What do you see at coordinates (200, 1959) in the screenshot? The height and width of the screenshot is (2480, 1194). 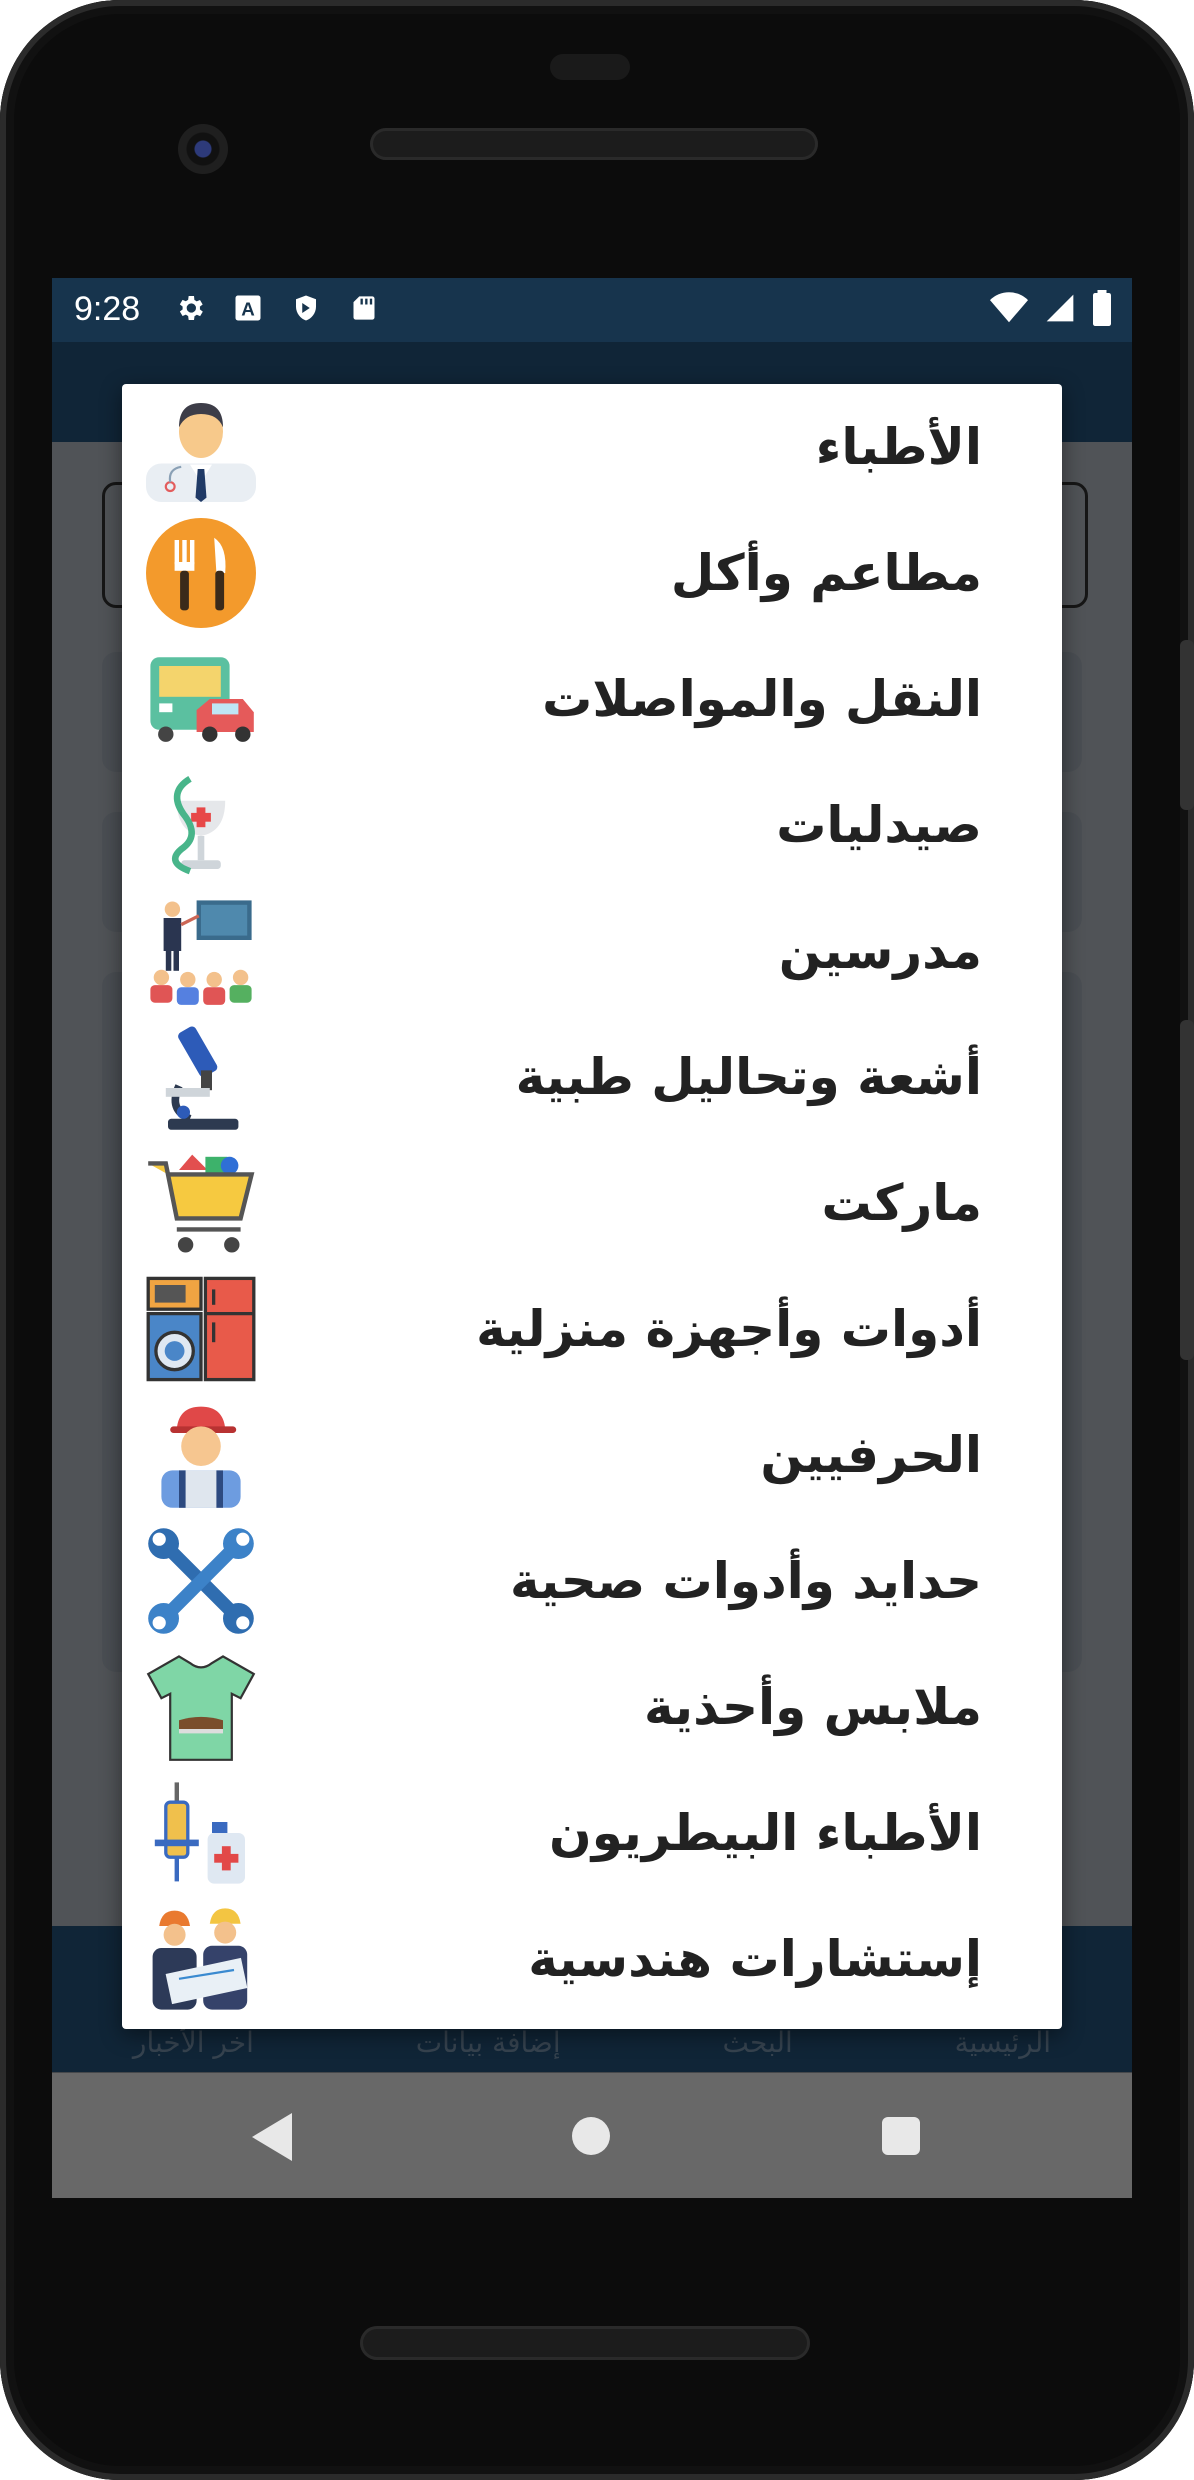 I see `engineer-icon` at bounding box center [200, 1959].